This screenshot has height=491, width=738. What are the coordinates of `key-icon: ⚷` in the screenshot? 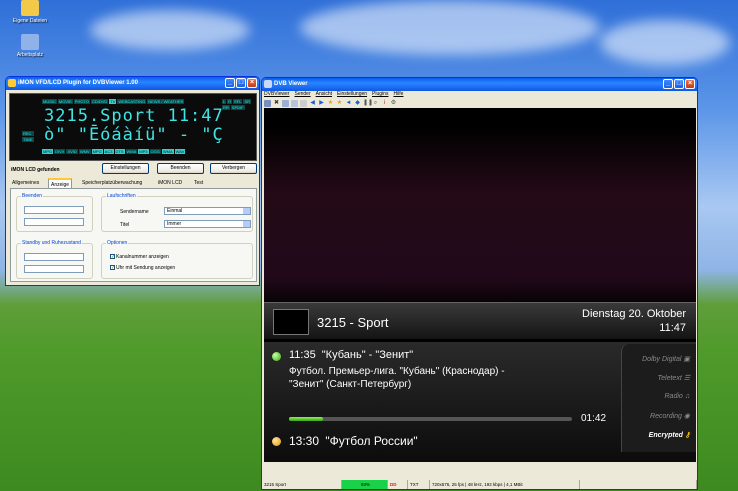 It's located at (687, 435).